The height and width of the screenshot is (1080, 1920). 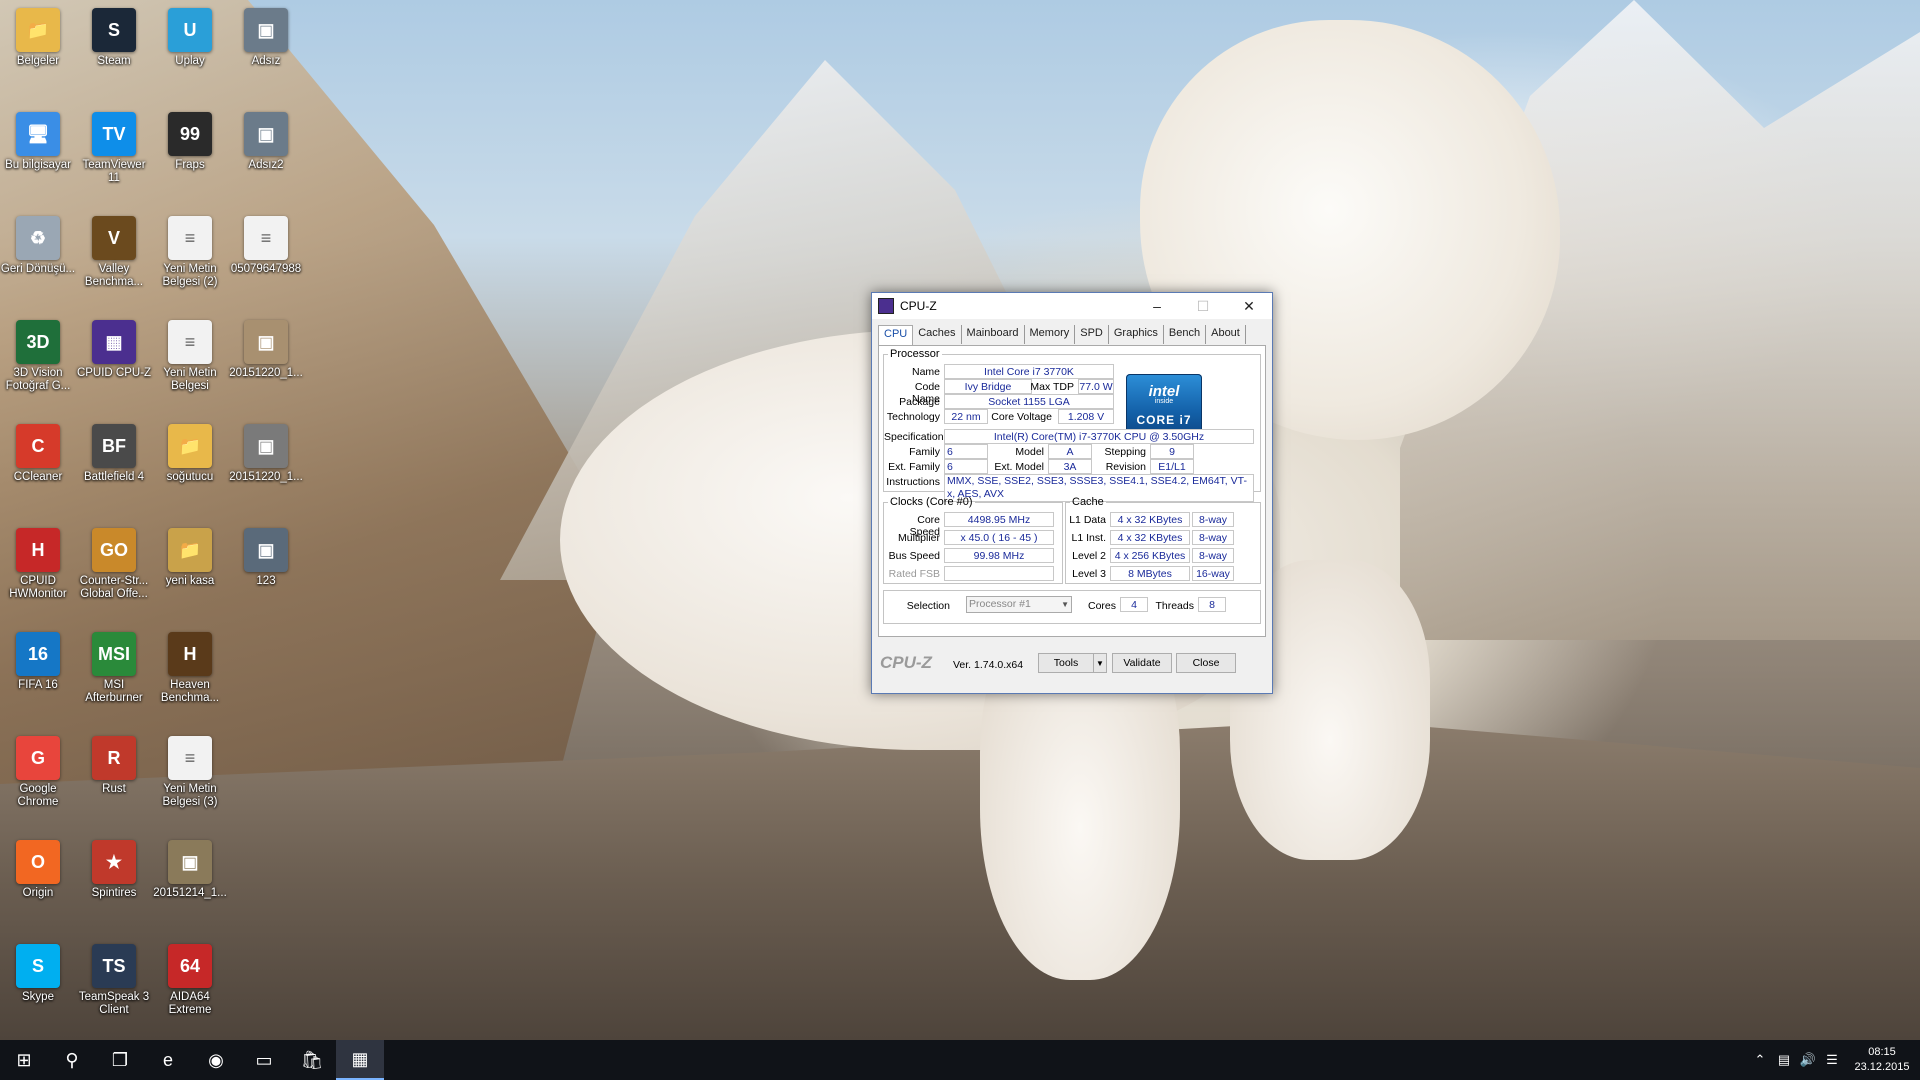 I want to click on validate-button: Validate, so click(x=1142, y=663).